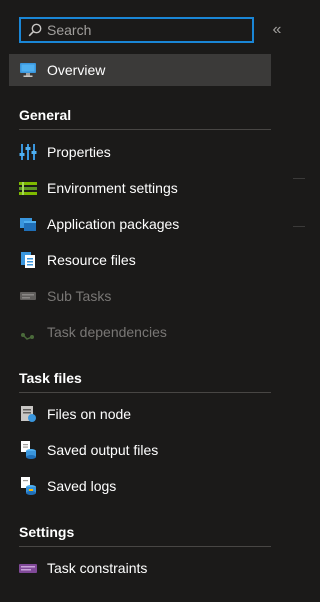 The image size is (320, 602). I want to click on menu-item-label: Sub Tasks, so click(79, 296).